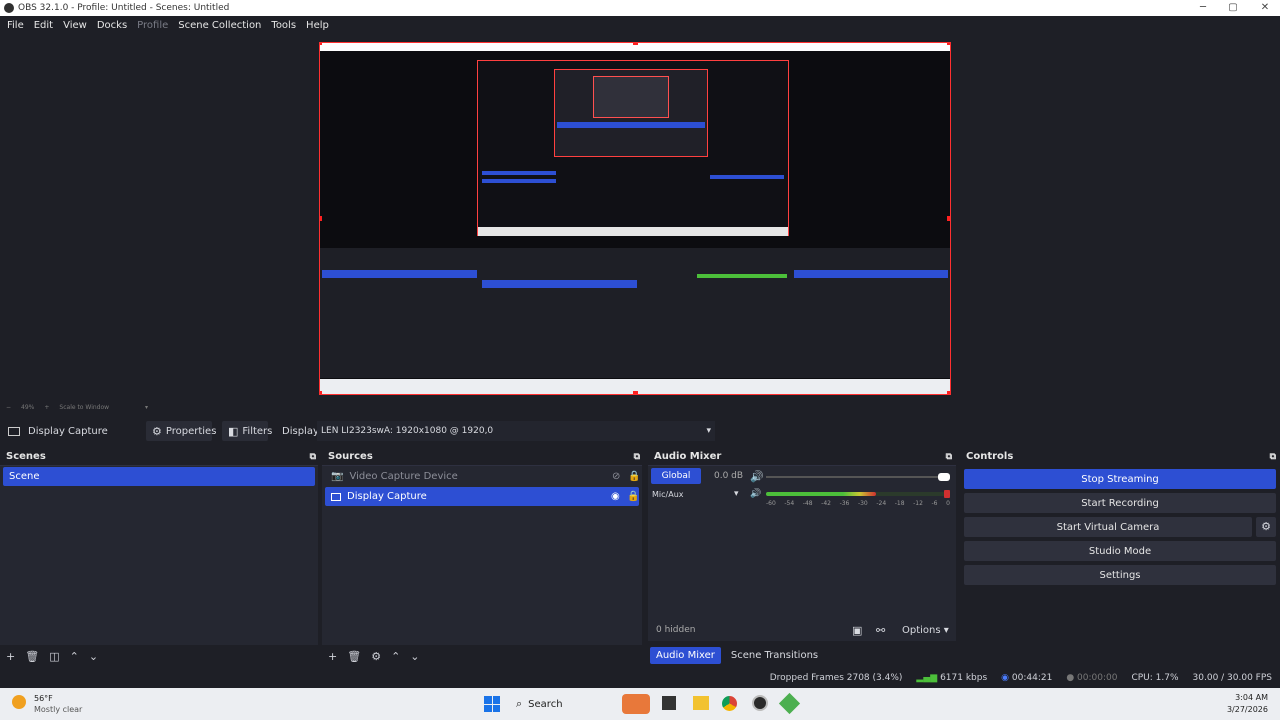 This screenshot has height=720, width=1280. Describe the element at coordinates (321, 218) in the screenshot. I see `resize-handle-l` at that location.